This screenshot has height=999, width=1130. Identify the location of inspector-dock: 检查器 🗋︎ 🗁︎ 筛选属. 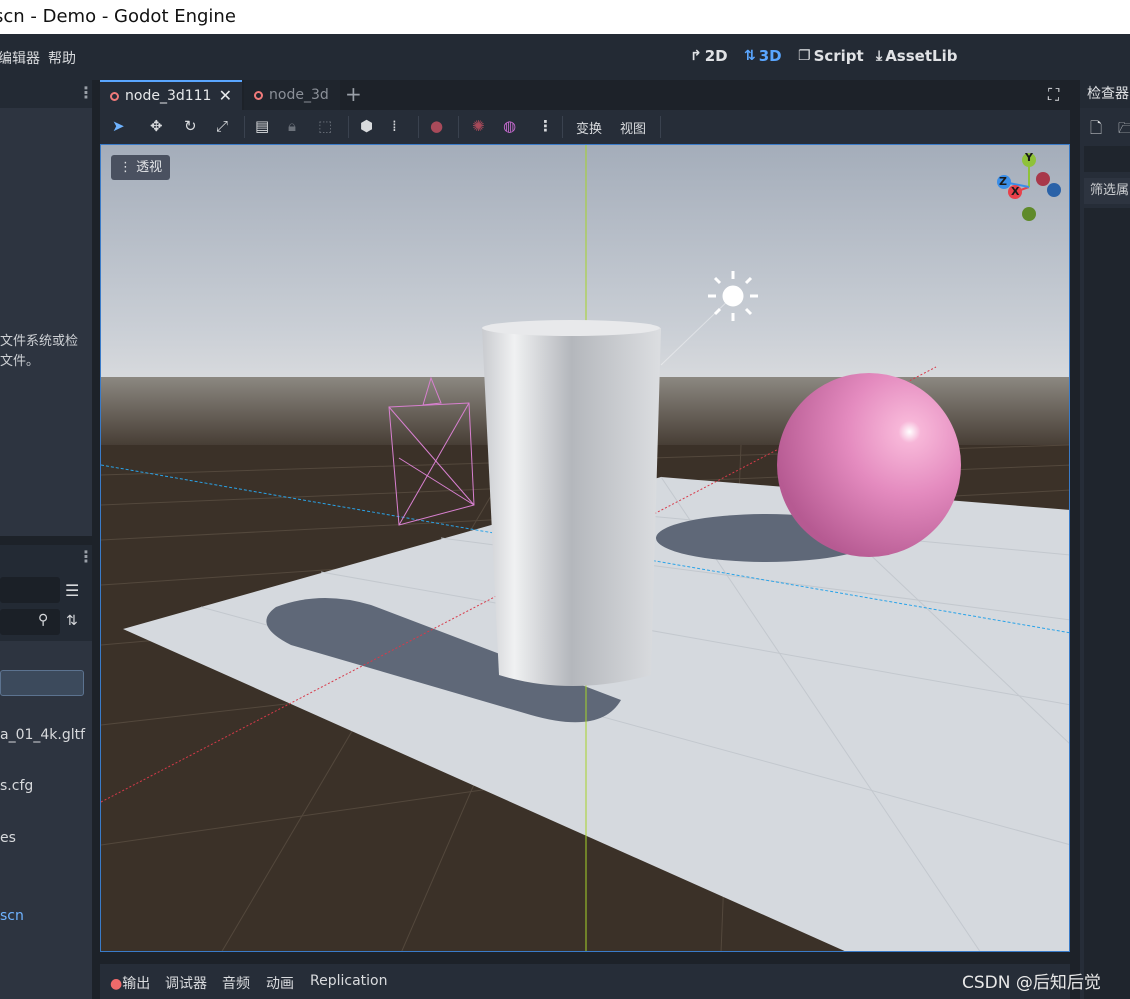
(1105, 539).